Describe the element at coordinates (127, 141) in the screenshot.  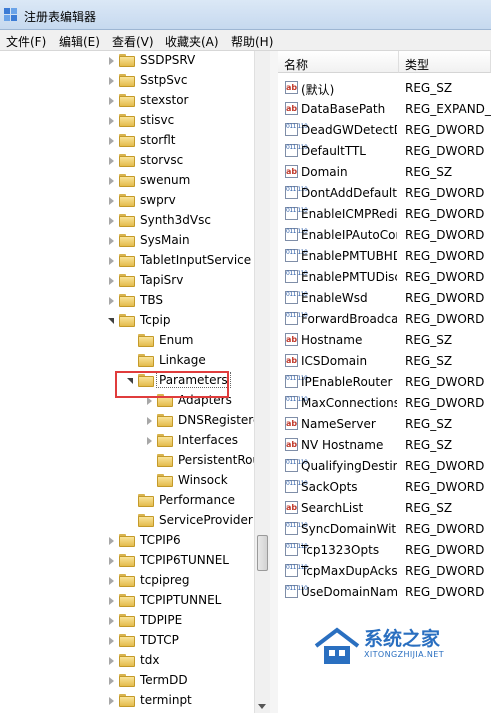
I see `tree-node: storflt` at that location.